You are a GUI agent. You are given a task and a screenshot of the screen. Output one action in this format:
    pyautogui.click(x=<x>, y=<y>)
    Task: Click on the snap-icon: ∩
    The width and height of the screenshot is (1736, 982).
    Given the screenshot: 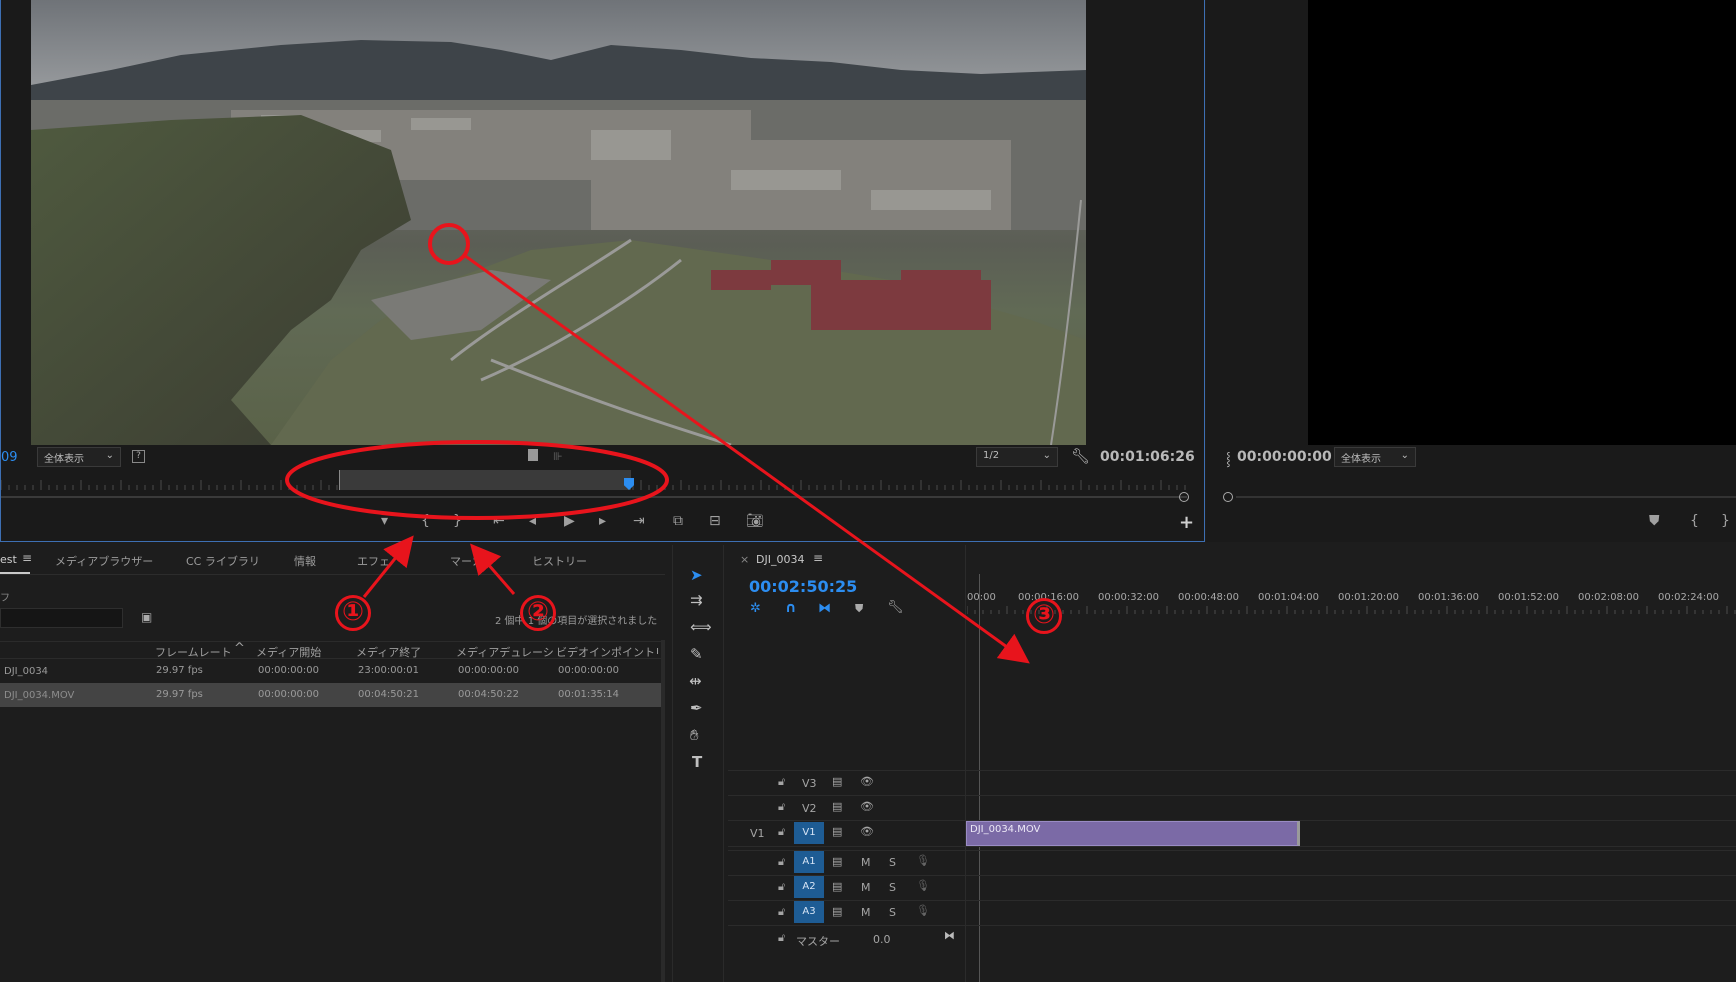 What is the action you would take?
    pyautogui.click(x=790, y=608)
    